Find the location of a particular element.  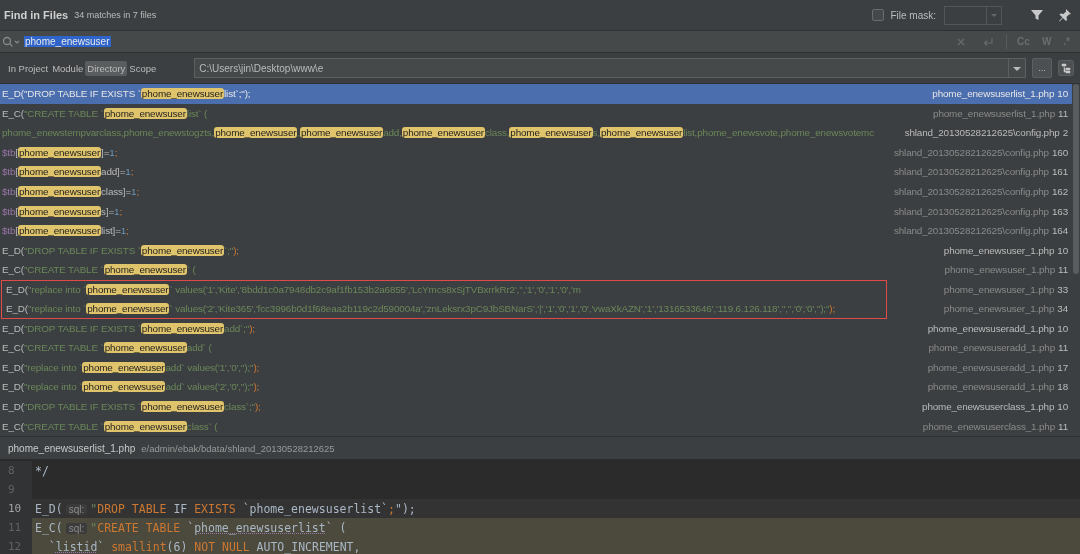

result-row: E_C("CREATE TABLE `phome_enewsuserclass` ( phome_enewsuserclass_1.php 11 is located at coordinates (536, 426).